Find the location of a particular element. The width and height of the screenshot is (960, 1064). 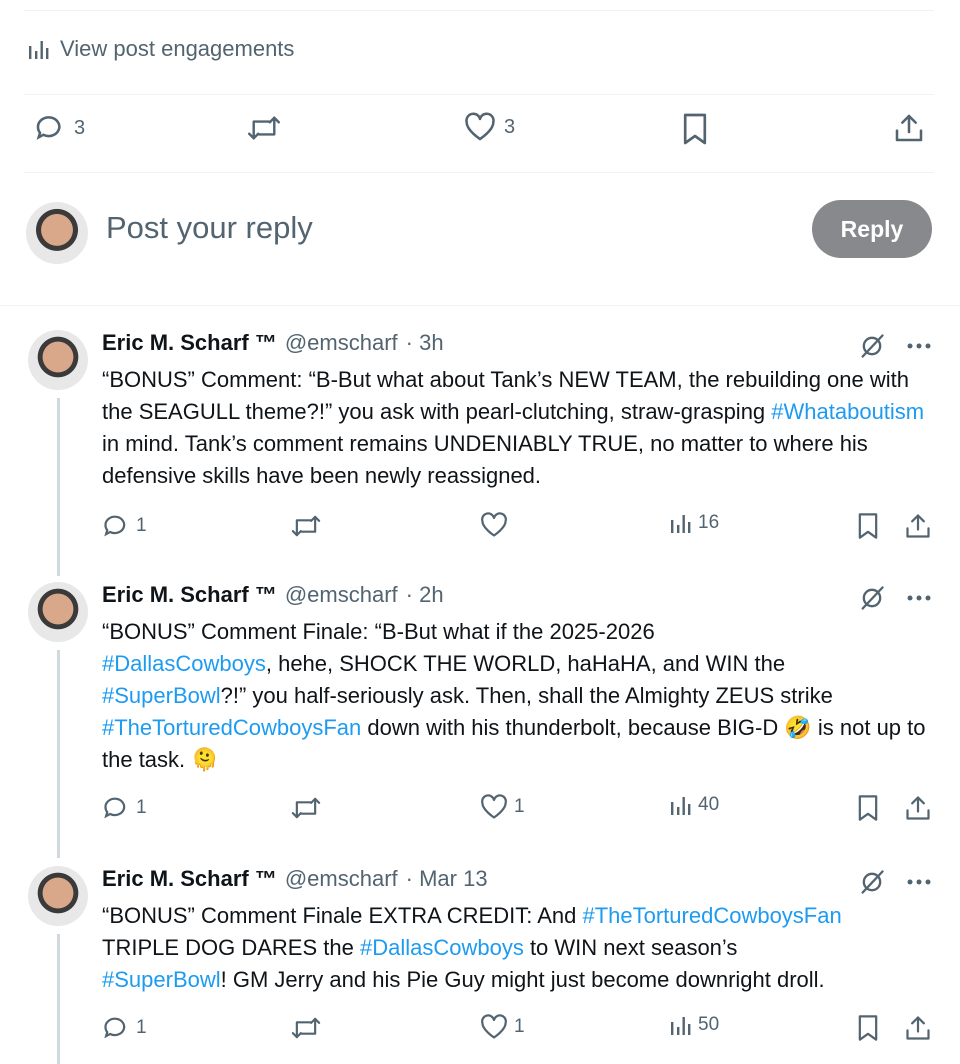

hashtag-link: #Whataboutism is located at coordinates (847, 411).